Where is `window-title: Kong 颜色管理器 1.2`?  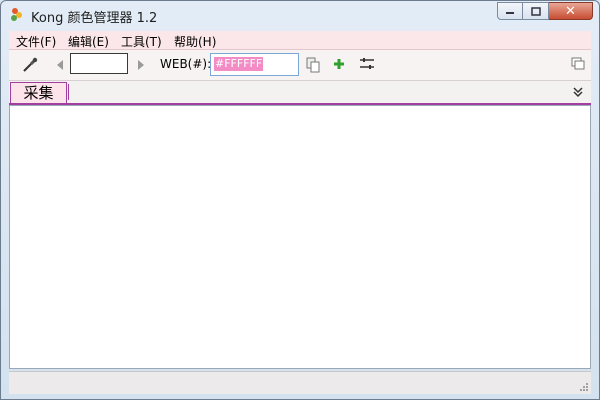
window-title: Kong 颜色管理器 1.2 is located at coordinates (94, 18).